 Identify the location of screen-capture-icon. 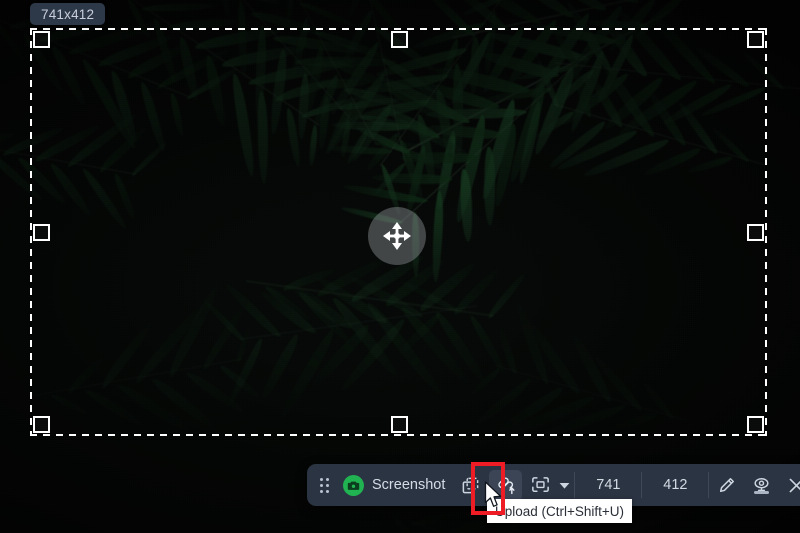
(541, 484).